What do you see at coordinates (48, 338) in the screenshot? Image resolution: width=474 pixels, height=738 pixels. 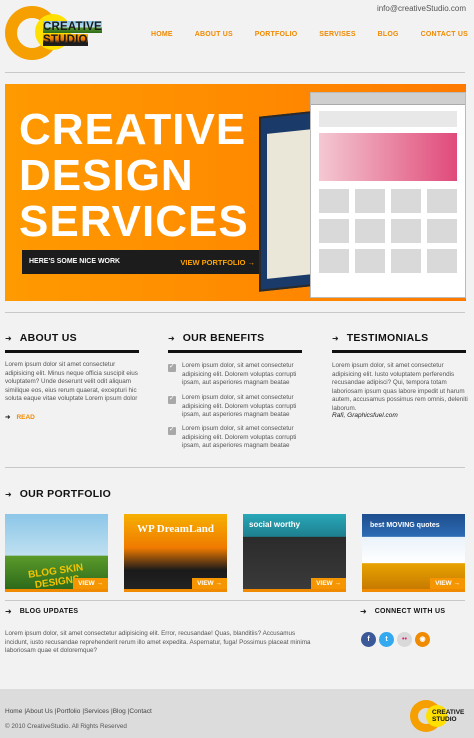 I see `about-title: ABOUT US` at bounding box center [48, 338].